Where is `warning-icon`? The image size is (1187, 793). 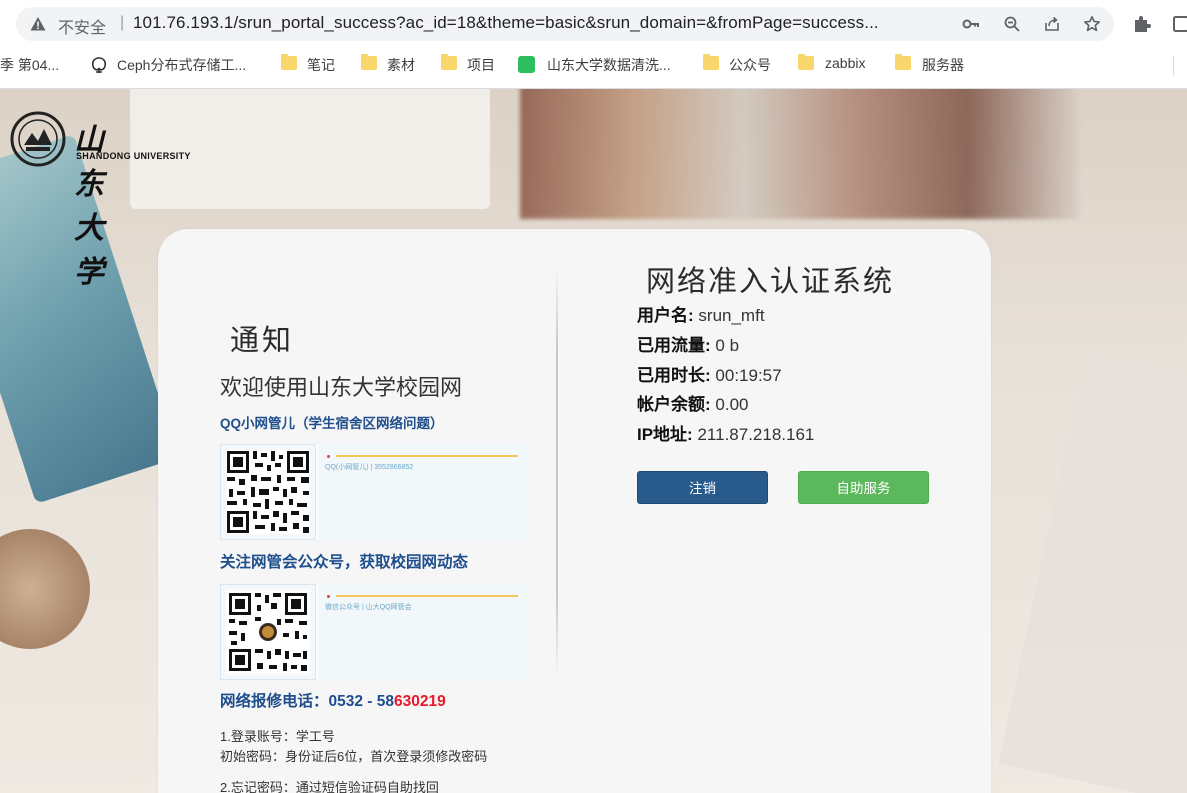 warning-icon is located at coordinates (38, 24).